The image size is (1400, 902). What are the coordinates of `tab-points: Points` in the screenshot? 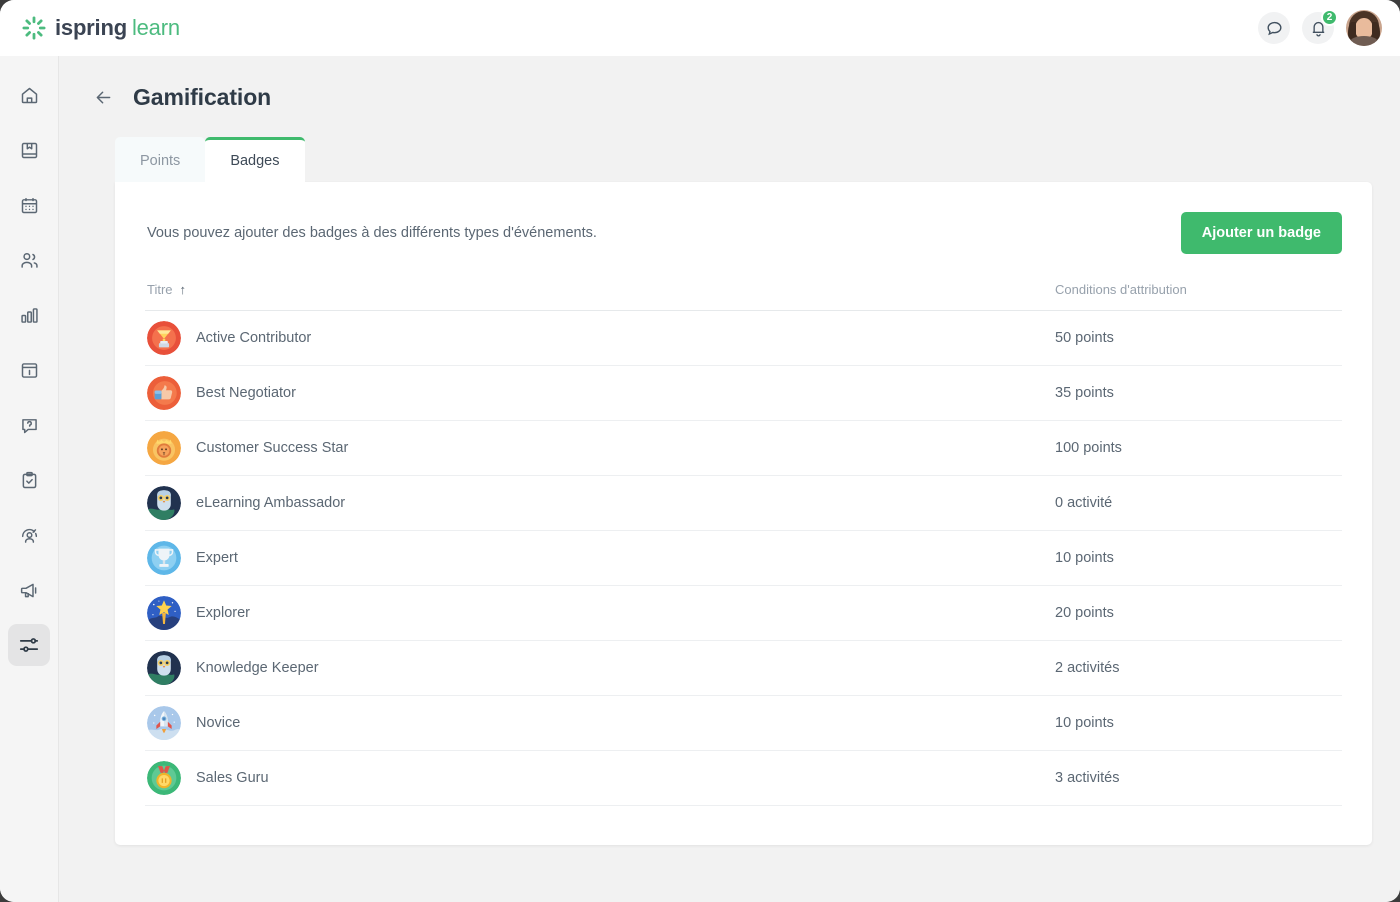 It's located at (160, 159).